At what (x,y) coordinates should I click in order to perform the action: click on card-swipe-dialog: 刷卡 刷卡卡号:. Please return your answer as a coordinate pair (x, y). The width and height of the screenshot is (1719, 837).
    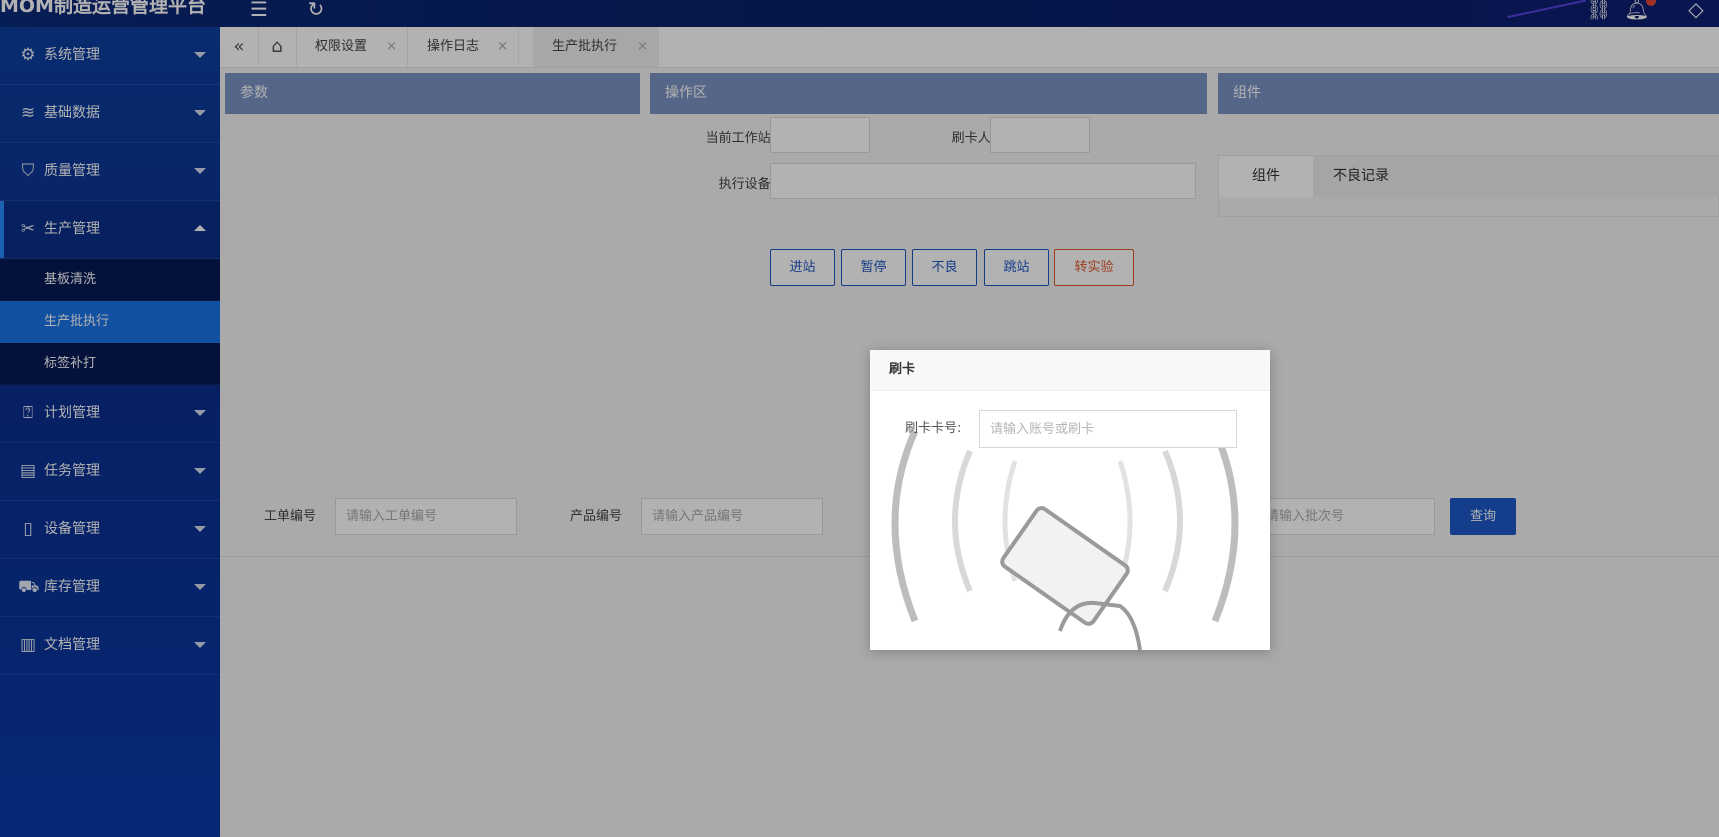
    Looking at the image, I should click on (1070, 500).